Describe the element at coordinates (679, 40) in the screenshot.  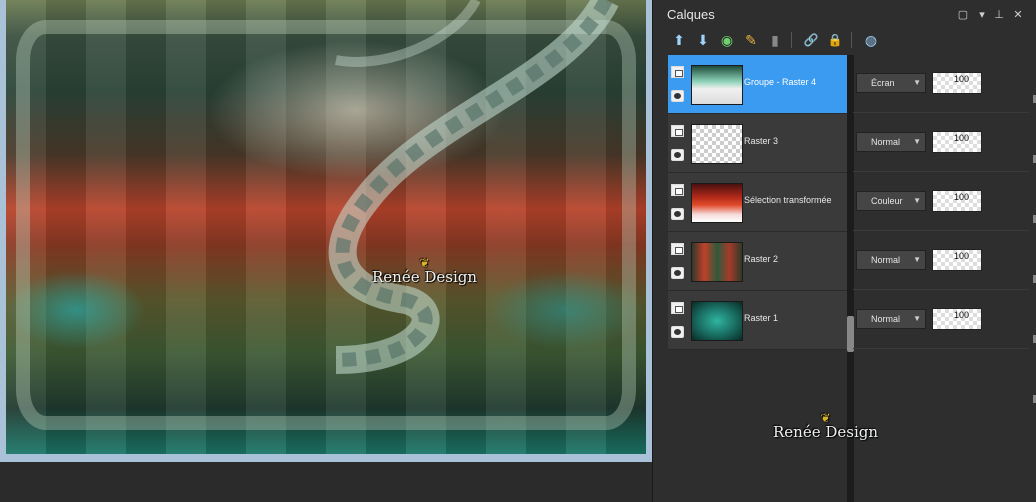
I see `new-layer-icon: ⬆` at that location.